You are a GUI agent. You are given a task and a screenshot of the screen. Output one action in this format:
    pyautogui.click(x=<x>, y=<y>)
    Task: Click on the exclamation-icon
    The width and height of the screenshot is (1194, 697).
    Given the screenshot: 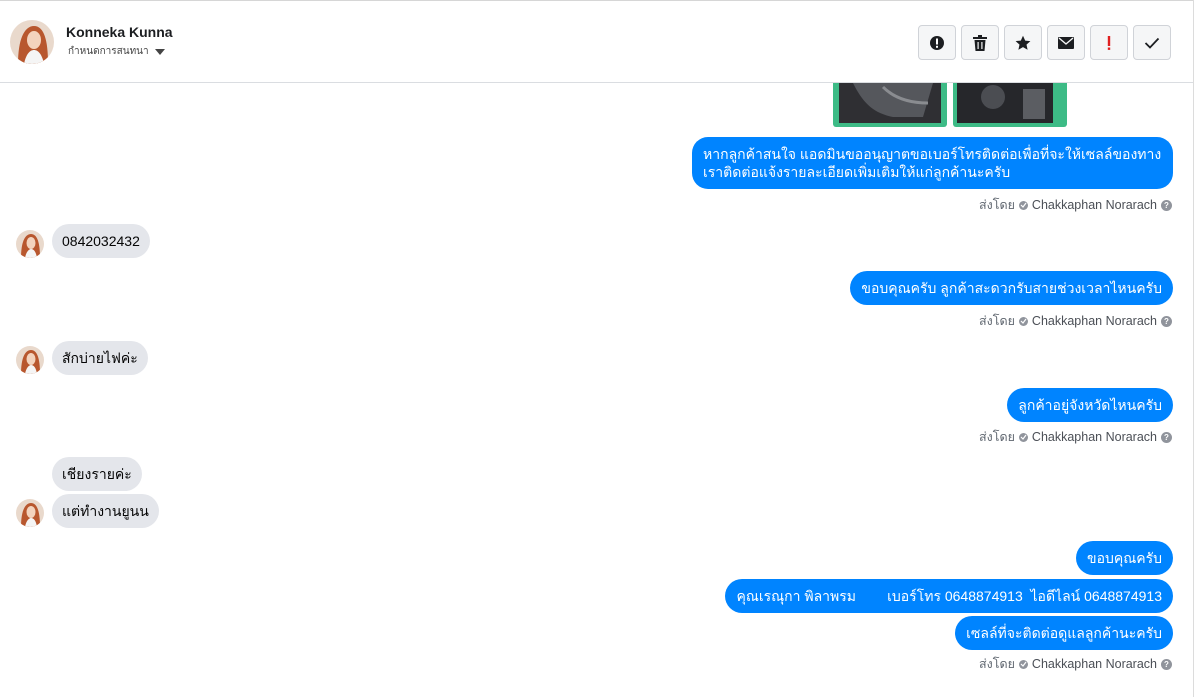 What is the action you would take?
    pyautogui.click(x=1109, y=42)
    